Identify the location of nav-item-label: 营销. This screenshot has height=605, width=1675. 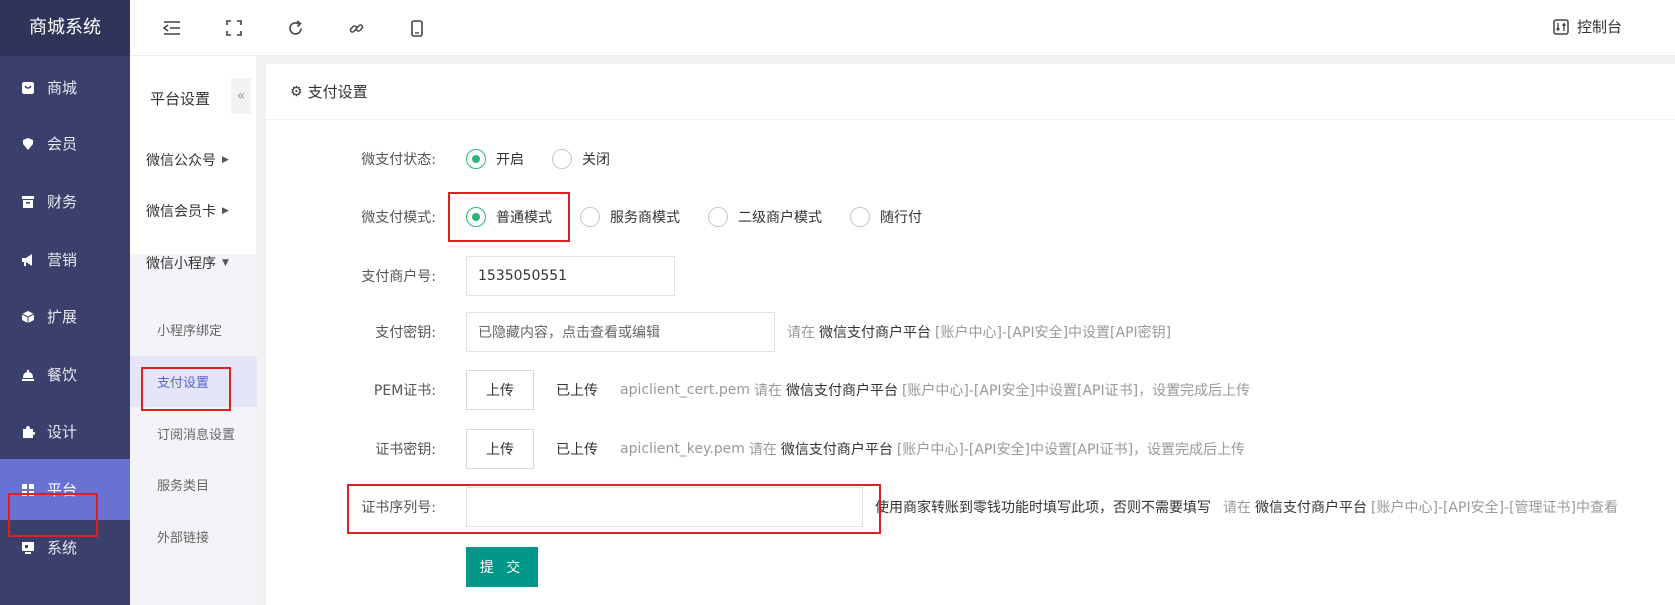
(62, 260).